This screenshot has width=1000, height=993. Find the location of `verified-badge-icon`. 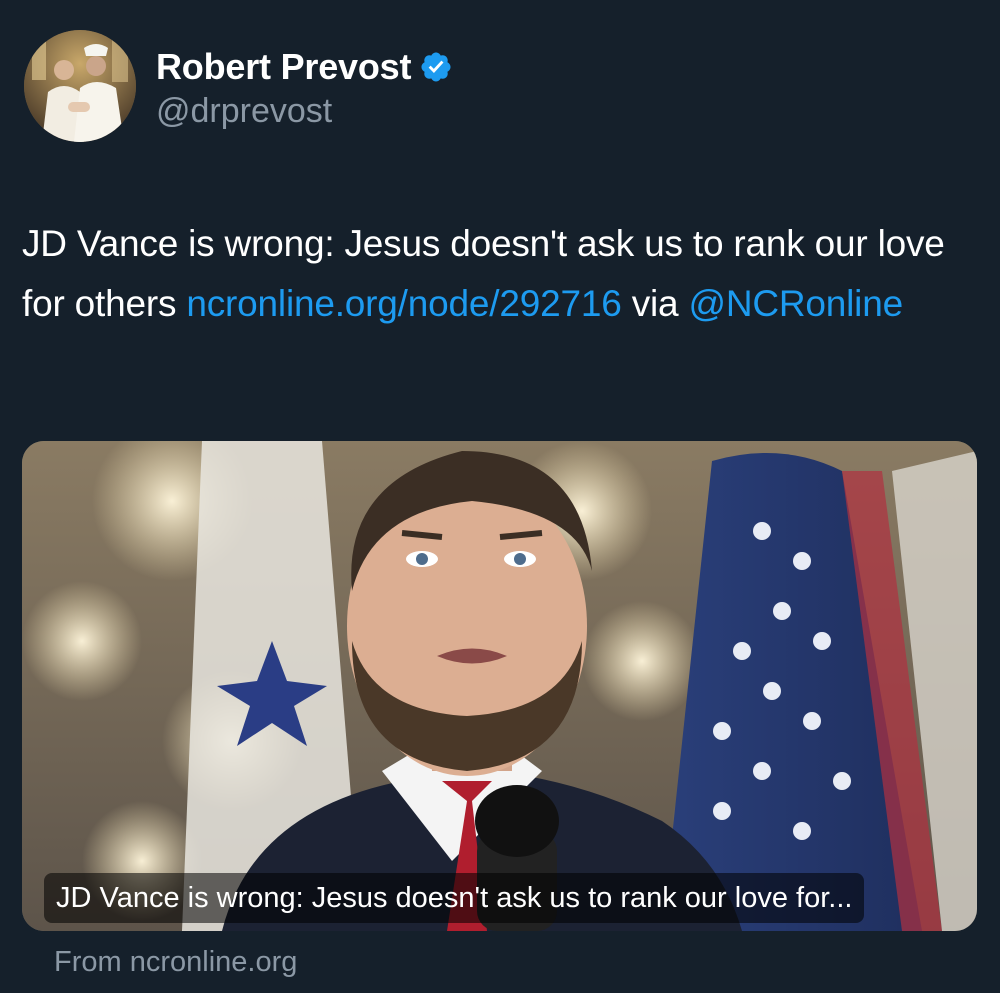

verified-badge-icon is located at coordinates (436, 67).